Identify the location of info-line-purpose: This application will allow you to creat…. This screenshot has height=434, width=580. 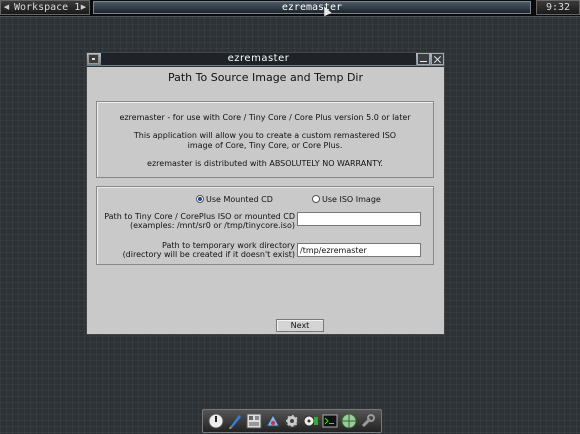
(265, 135).